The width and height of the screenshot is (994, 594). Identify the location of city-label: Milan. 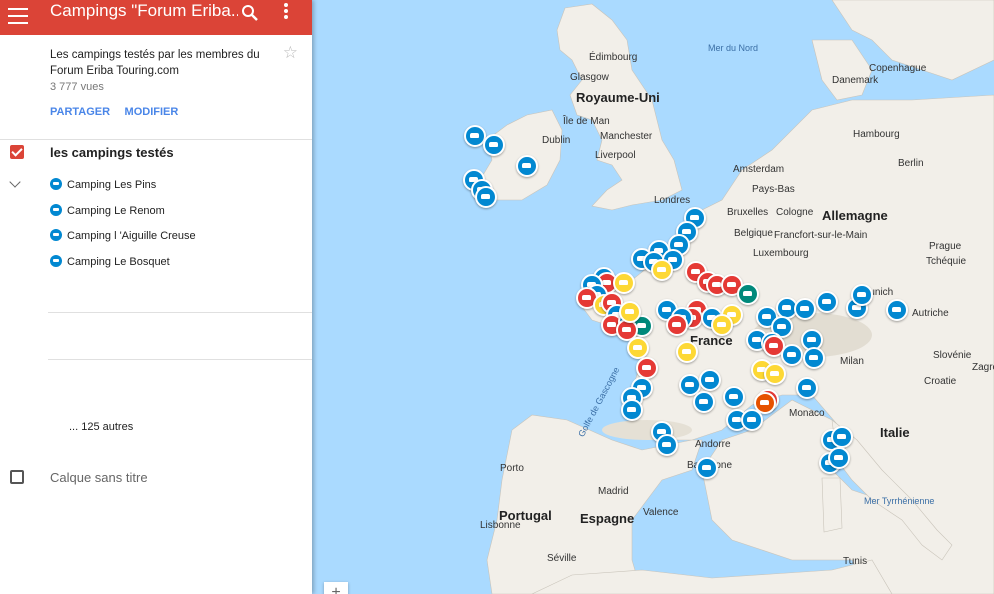
(852, 361).